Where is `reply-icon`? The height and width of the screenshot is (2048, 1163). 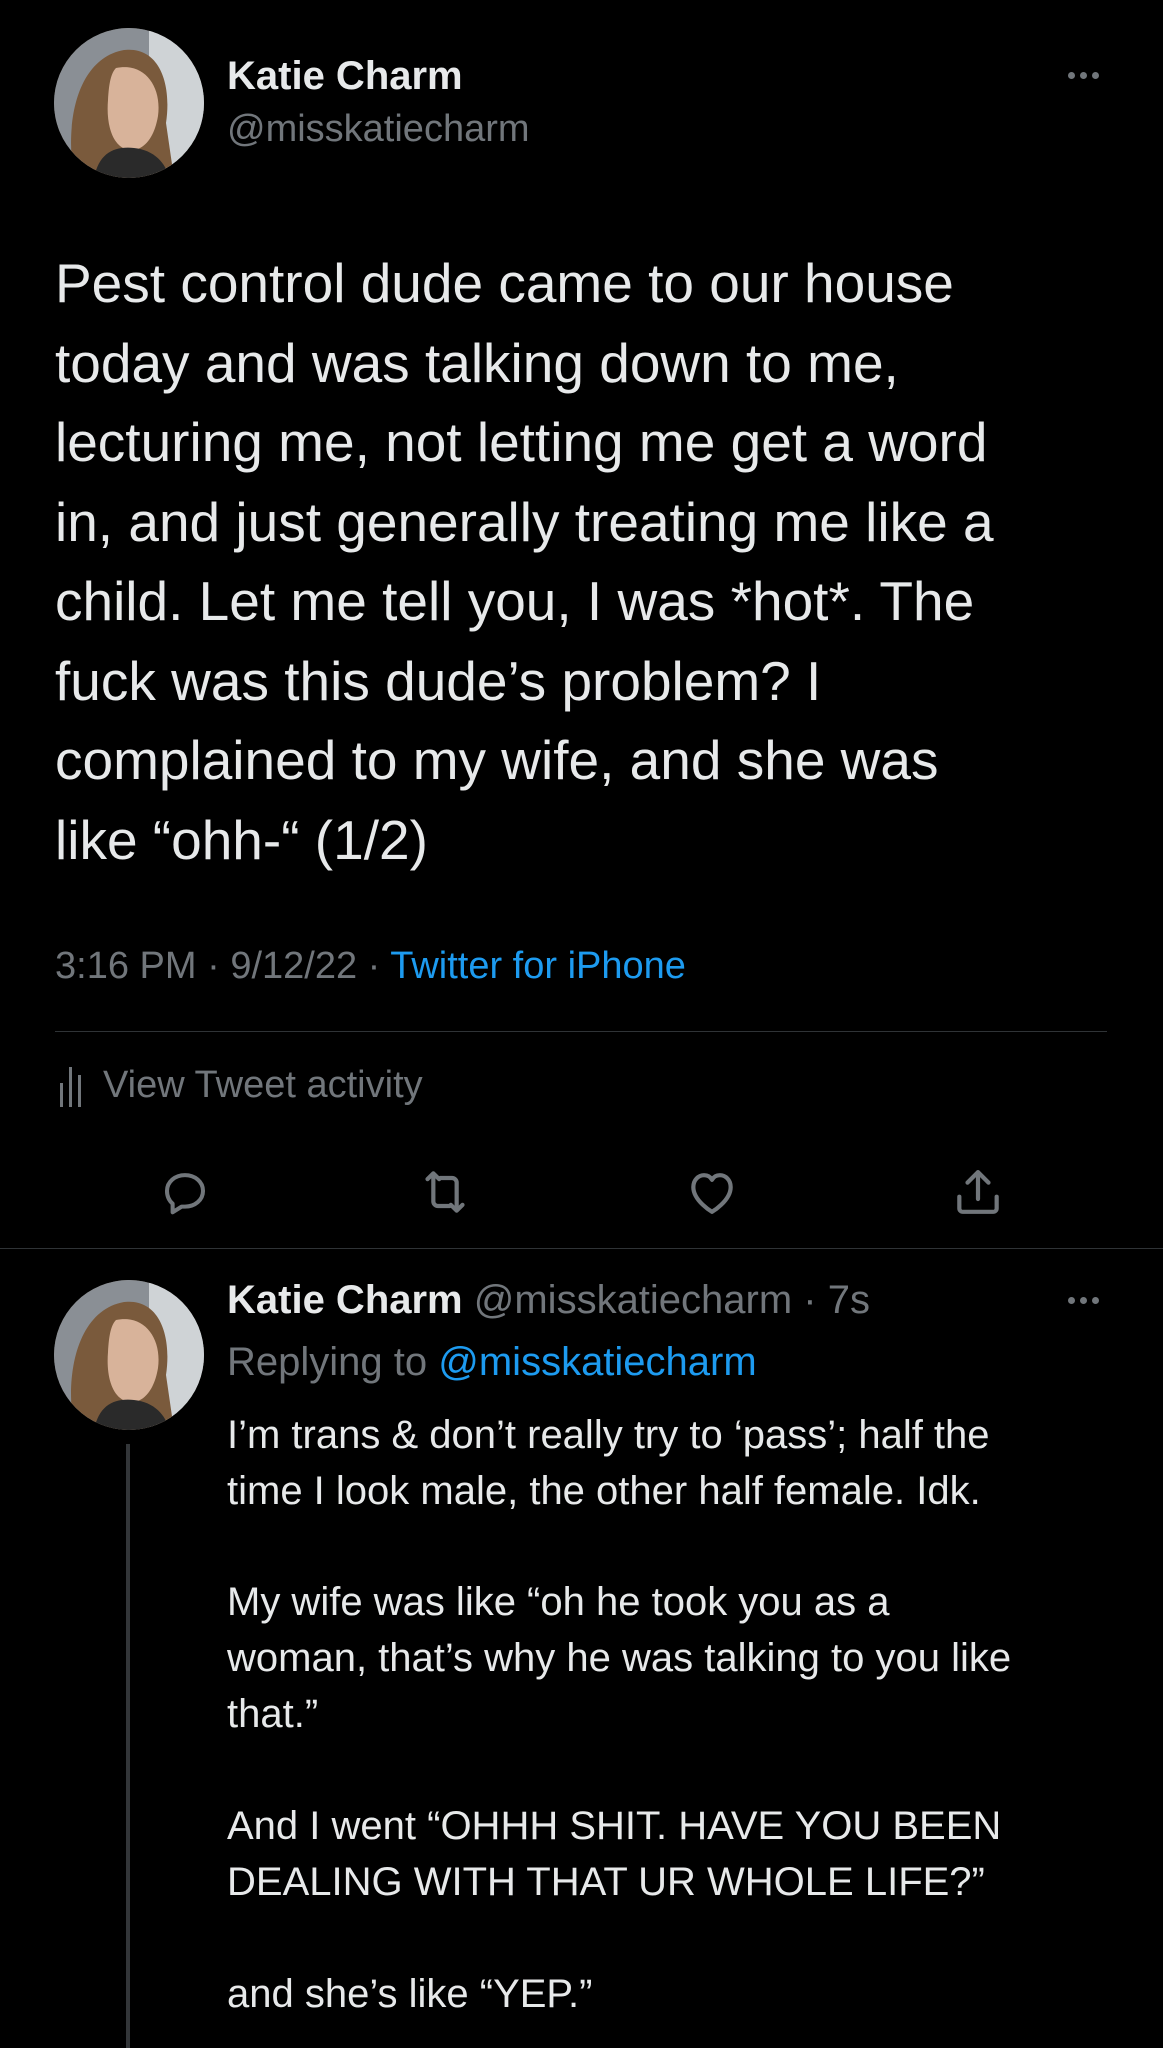
reply-icon is located at coordinates (185, 1194).